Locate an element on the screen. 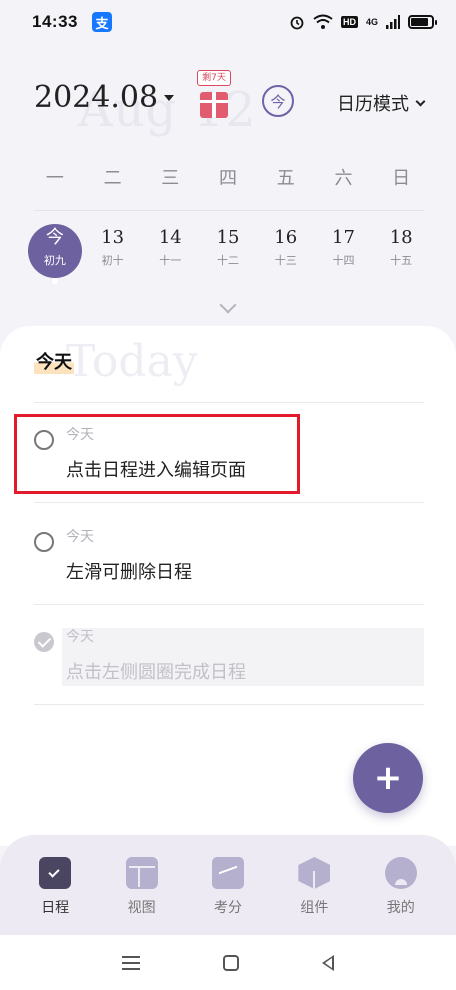 The width and height of the screenshot is (456, 990). todo-item: 今天 左滑可删除日程 is located at coordinates (229, 558).